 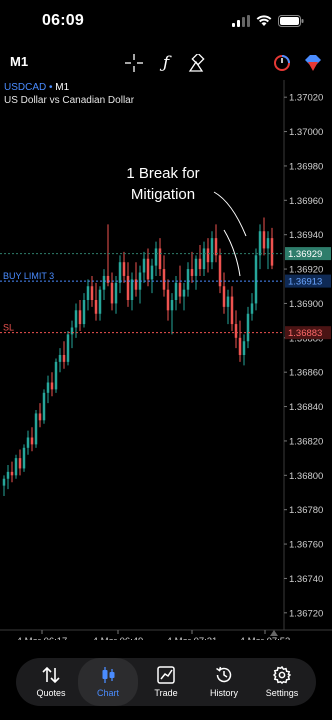 What do you see at coordinates (134, 63) in the screenshot?
I see `crosshair-icon` at bounding box center [134, 63].